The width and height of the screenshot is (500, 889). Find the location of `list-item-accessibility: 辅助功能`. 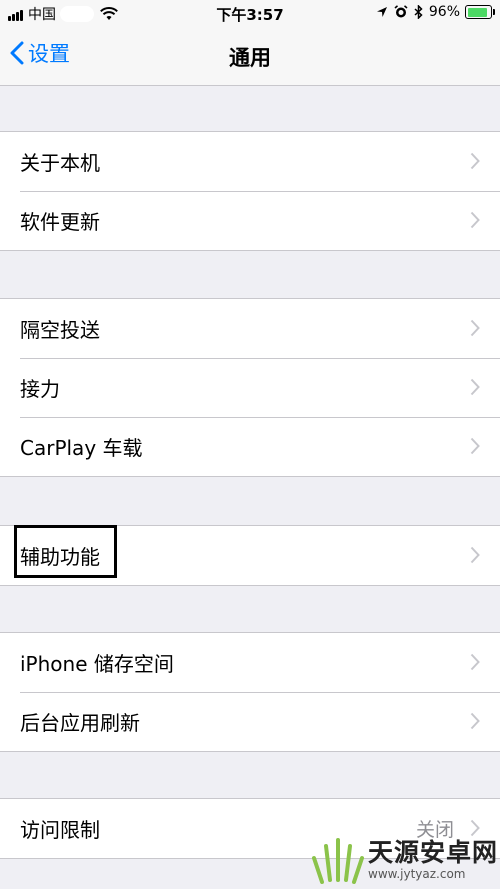

list-item-accessibility: 辅助功能 is located at coordinates (250, 555).